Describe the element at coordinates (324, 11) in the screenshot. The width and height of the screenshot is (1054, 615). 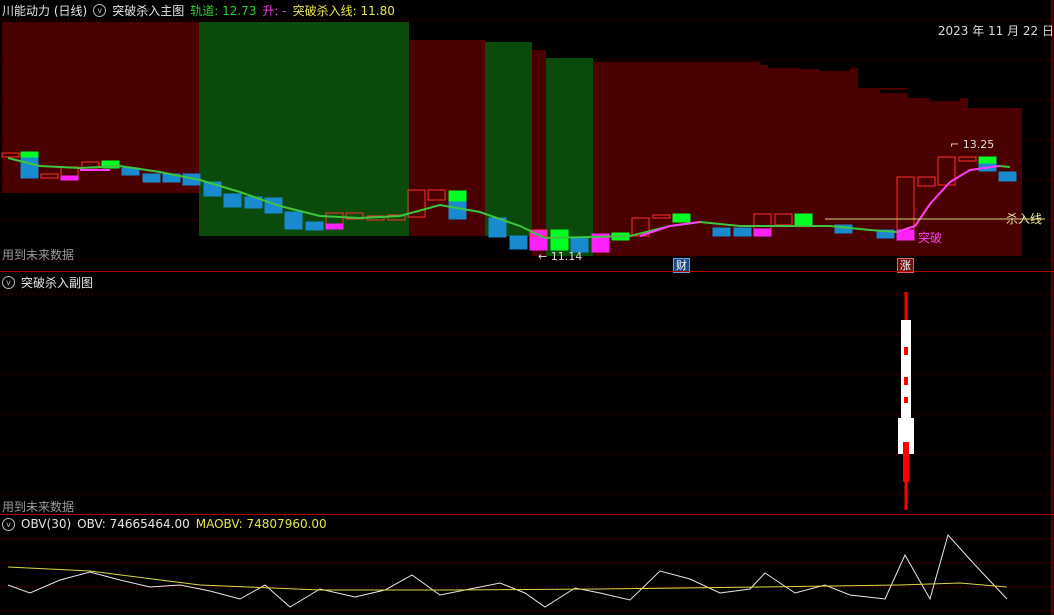
I see `kill-label: 突破杀入线:` at that location.